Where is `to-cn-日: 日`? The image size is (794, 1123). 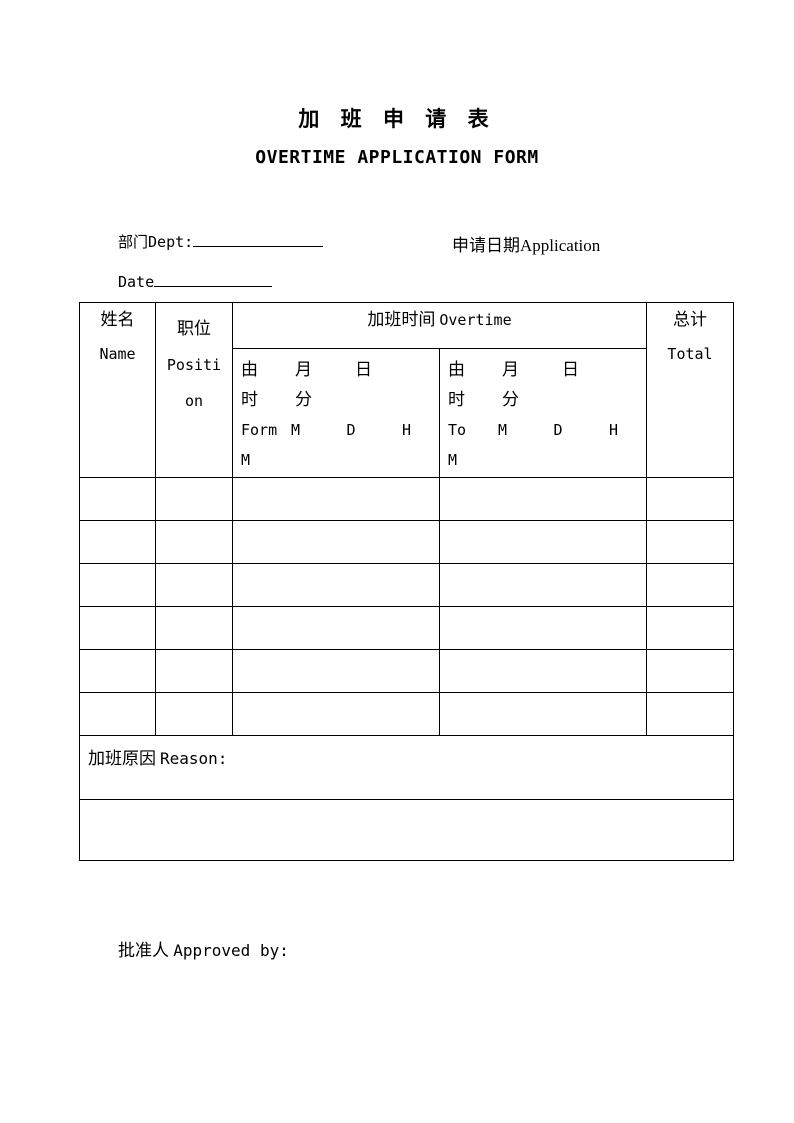
to-cn-日: 日 is located at coordinates (570, 369).